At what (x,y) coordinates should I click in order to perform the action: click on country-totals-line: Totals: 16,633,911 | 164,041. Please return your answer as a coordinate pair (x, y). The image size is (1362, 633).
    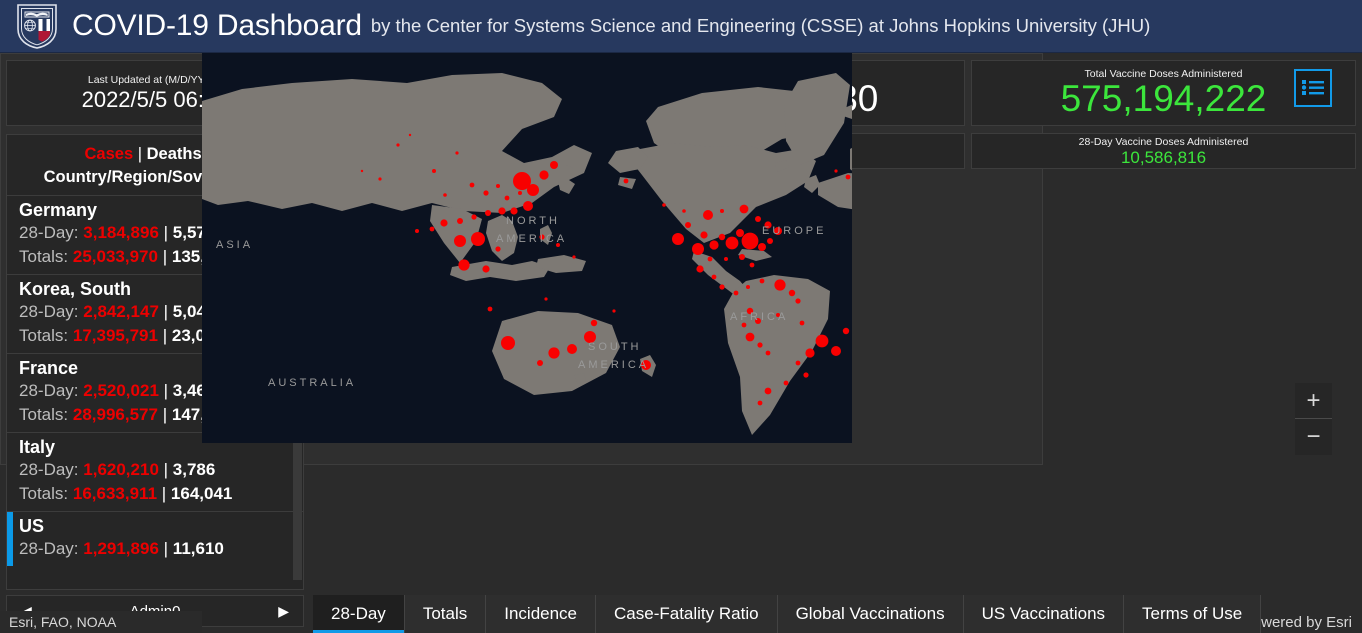
    Looking at the image, I should click on (158, 494).